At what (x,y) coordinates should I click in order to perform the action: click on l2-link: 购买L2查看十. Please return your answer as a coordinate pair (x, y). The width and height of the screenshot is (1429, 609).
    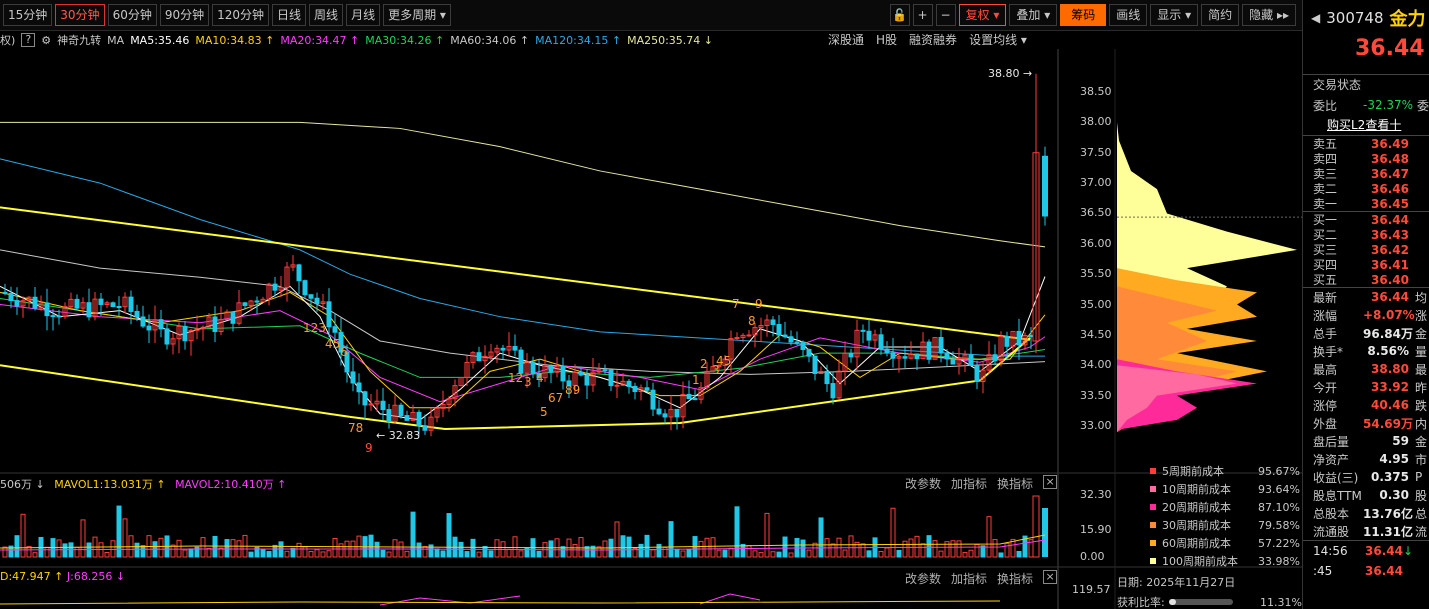
    Looking at the image, I should click on (1366, 125).